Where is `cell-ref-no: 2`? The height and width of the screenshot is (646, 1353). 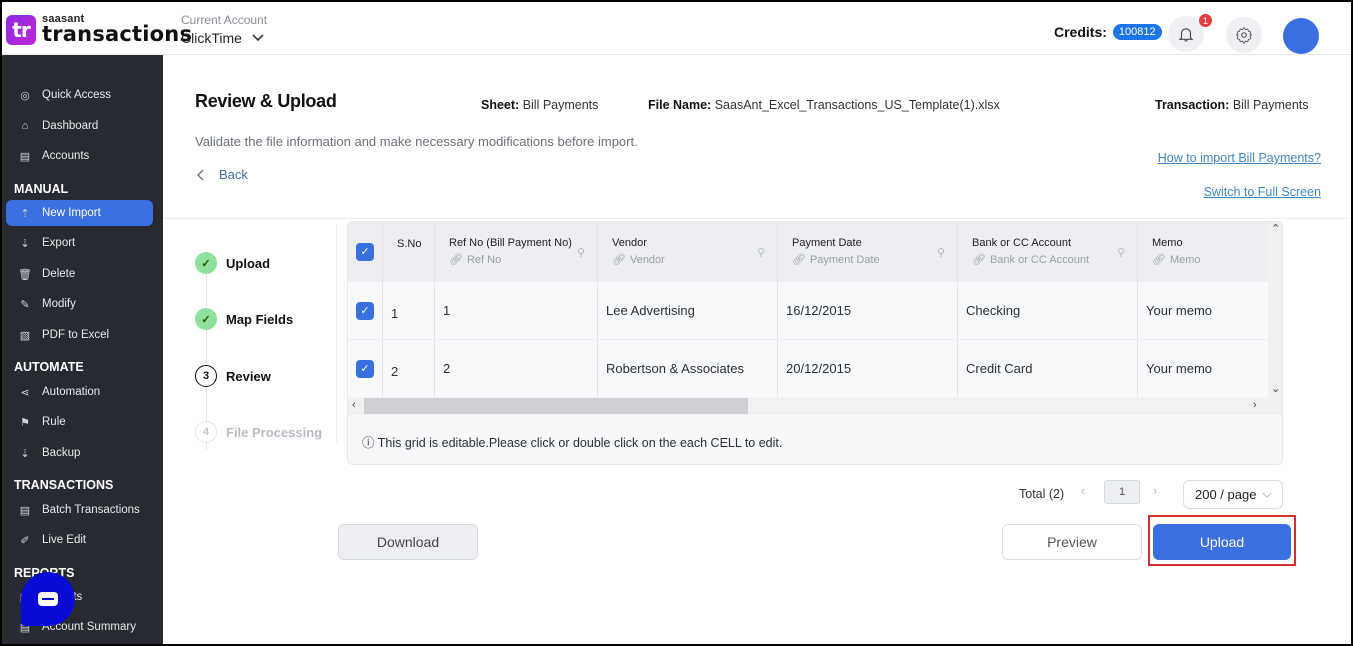
cell-ref-no: 2 is located at coordinates (516, 368).